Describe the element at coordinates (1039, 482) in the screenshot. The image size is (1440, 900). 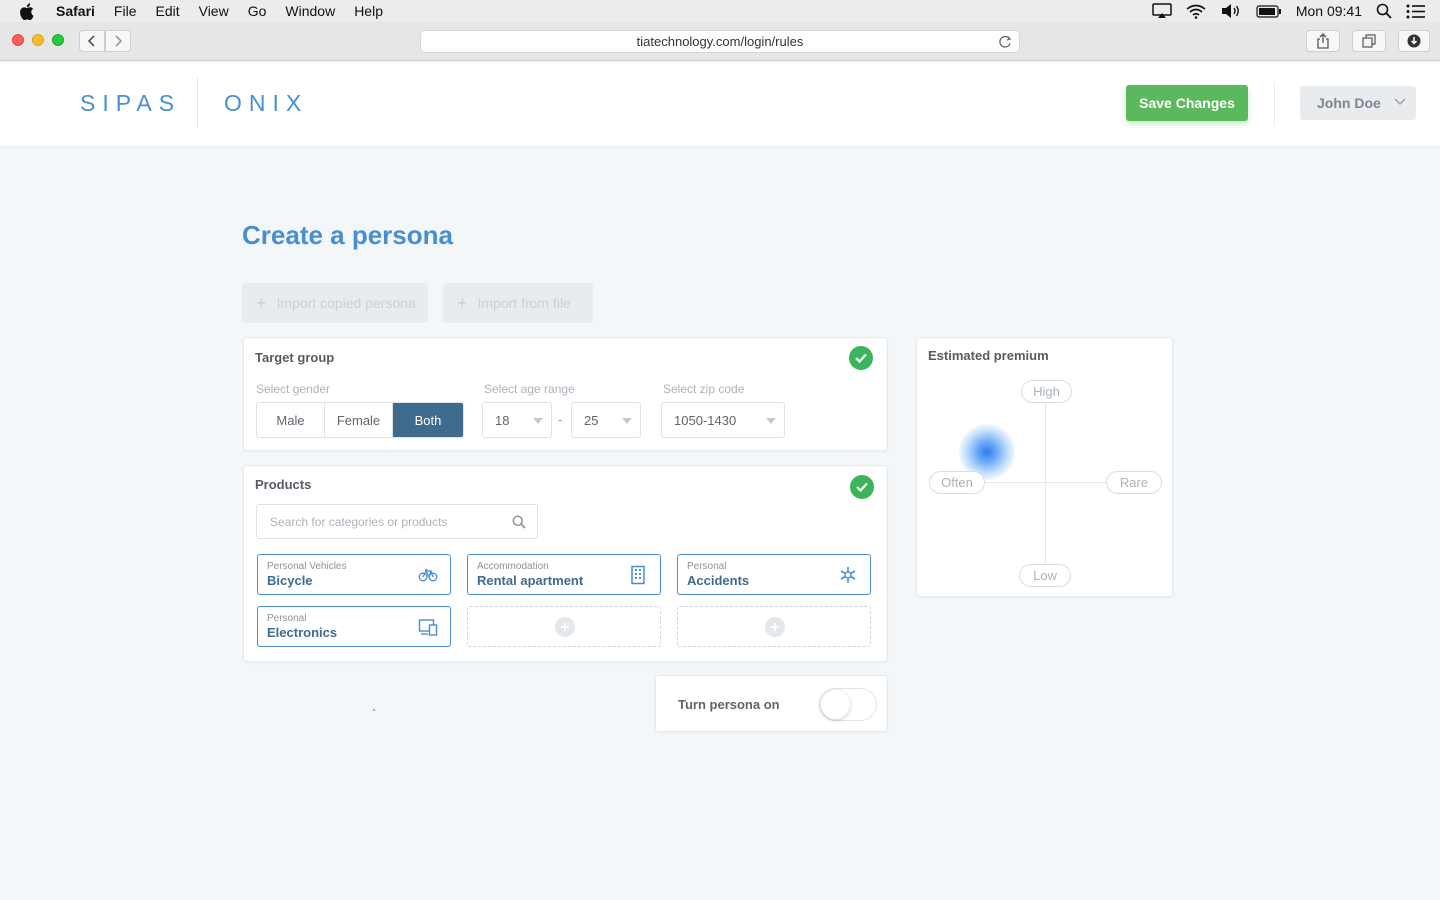
I see `premium-horizontal-axis` at that location.